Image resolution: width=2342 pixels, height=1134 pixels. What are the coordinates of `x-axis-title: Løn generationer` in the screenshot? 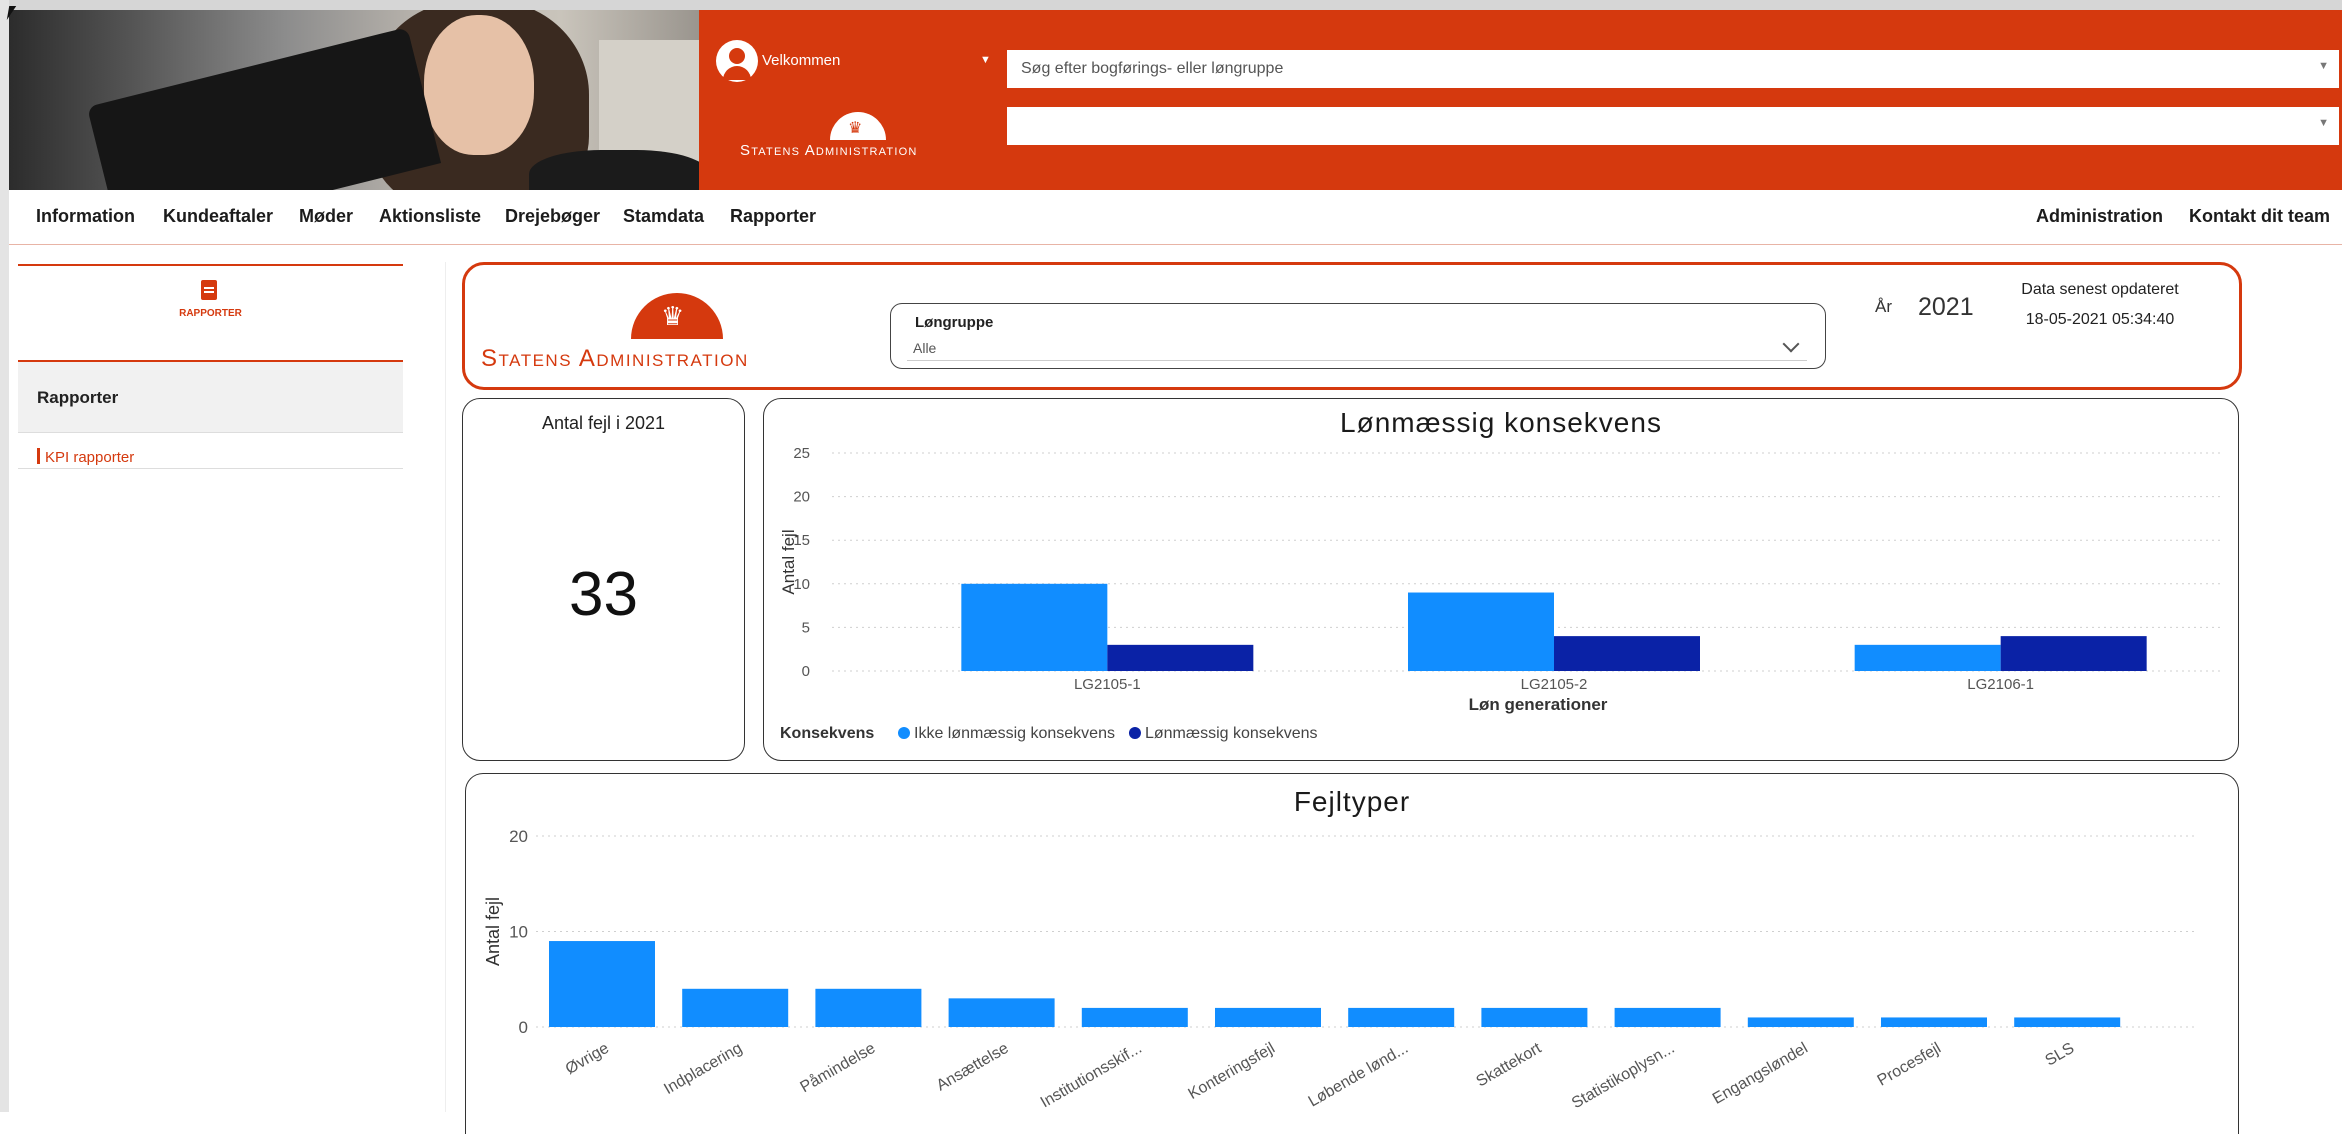 It's located at (1538, 704).